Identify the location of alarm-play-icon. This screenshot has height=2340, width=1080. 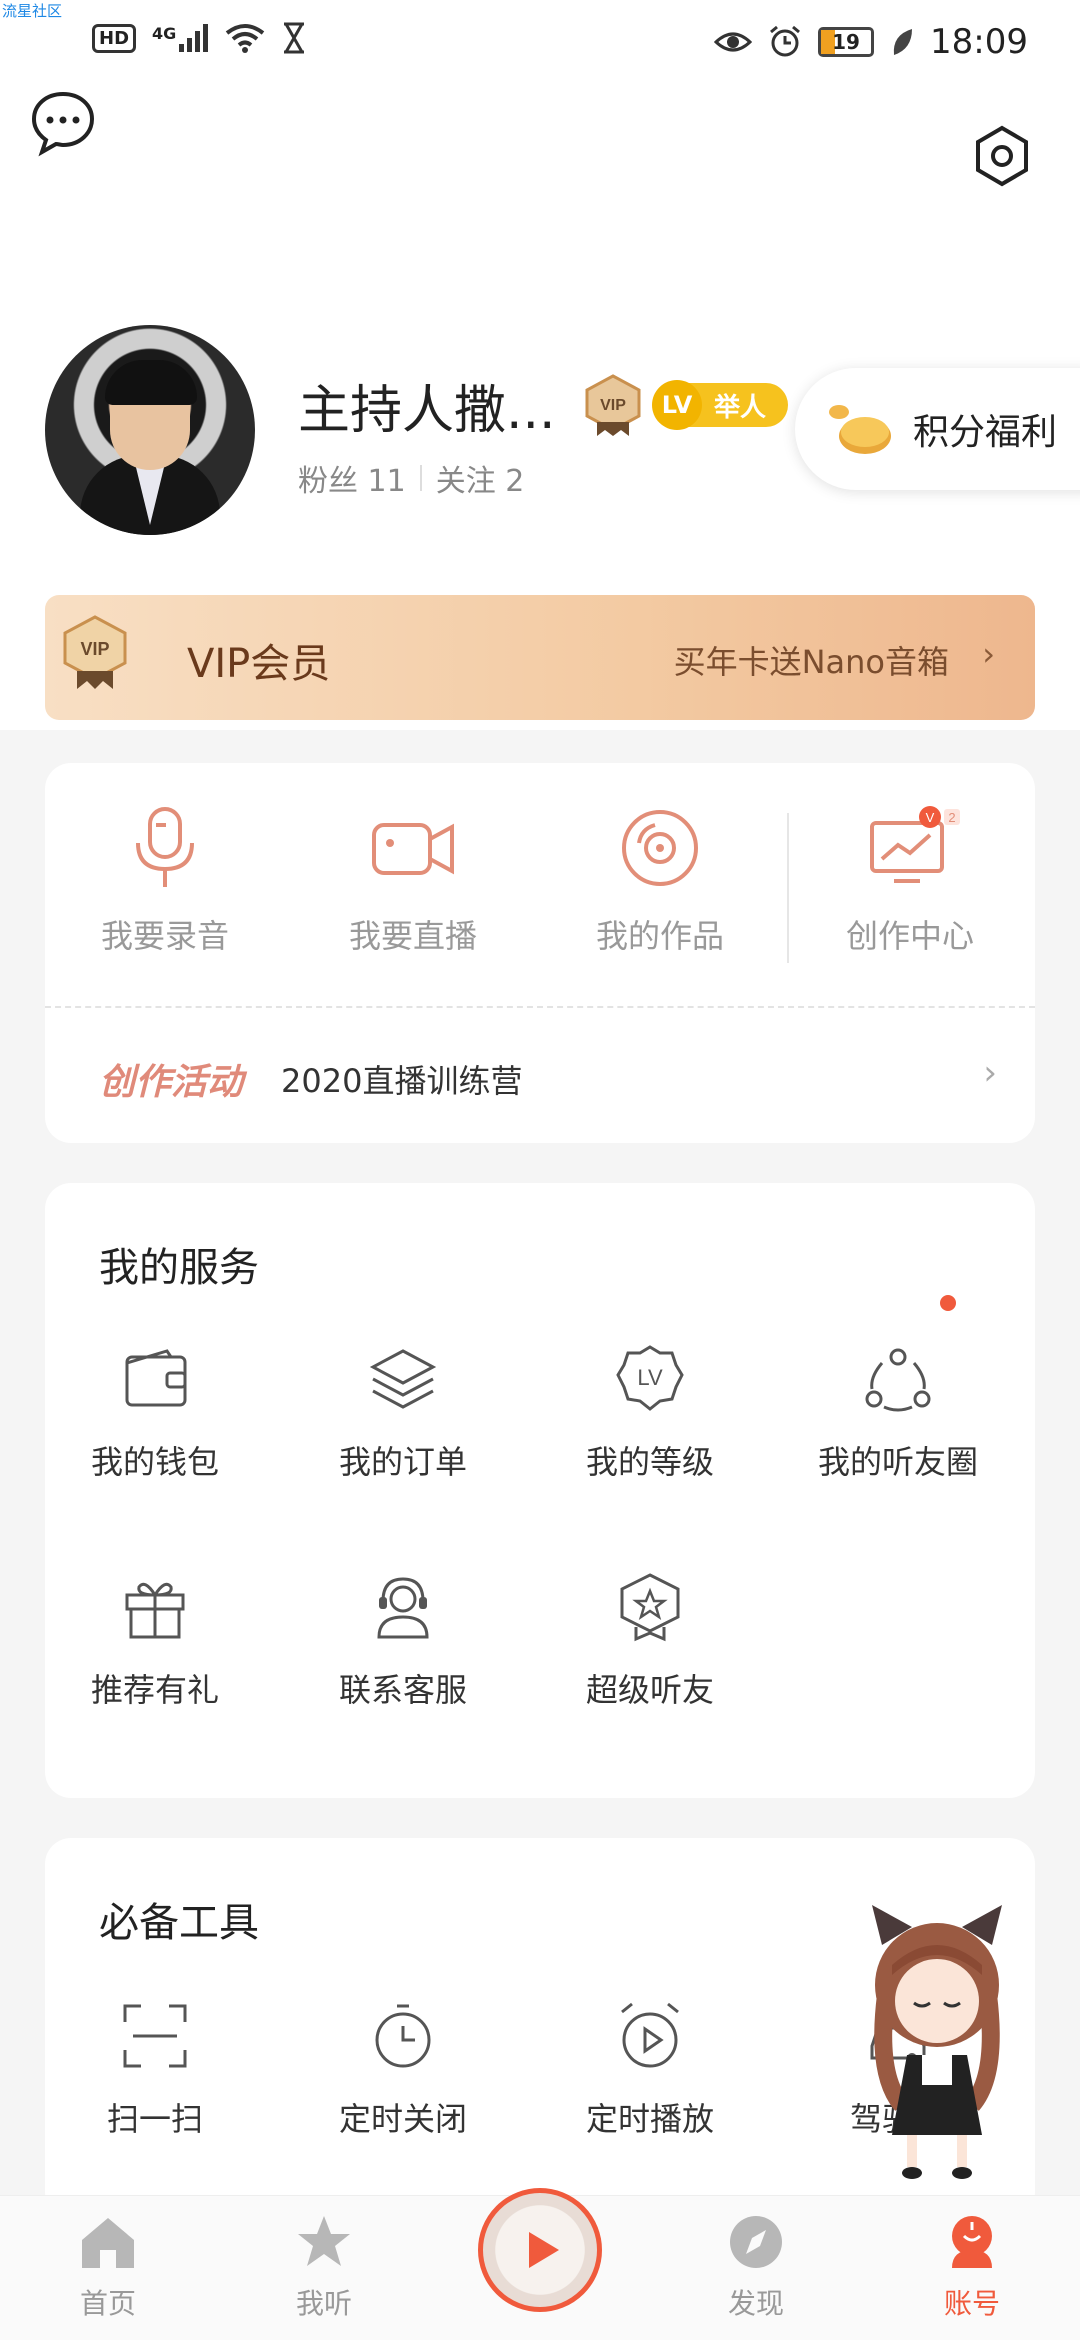
(650, 2035).